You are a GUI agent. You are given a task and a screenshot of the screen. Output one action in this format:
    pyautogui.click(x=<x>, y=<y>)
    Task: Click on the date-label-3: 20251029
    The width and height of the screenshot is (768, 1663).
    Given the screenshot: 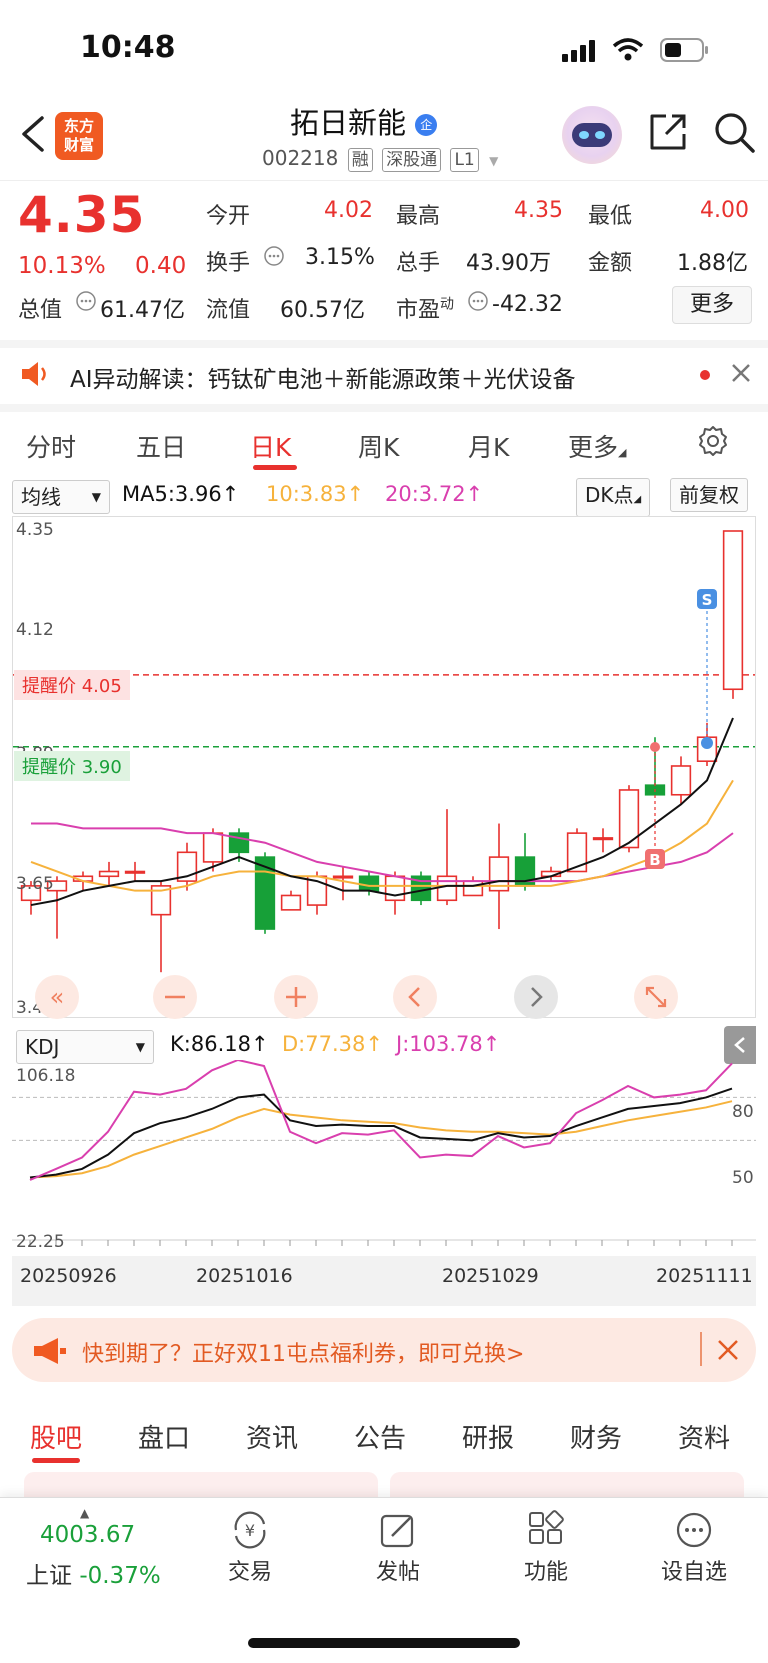 What is the action you would take?
    pyautogui.click(x=490, y=1276)
    